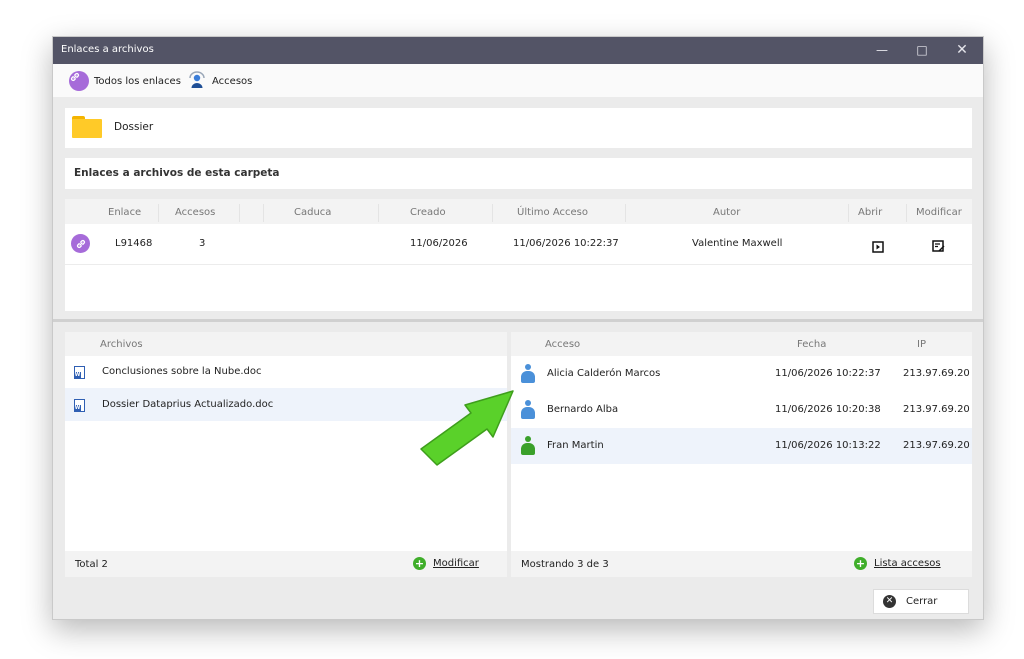 This screenshot has width=1024, height=659. Describe the element at coordinates (197, 81) in the screenshot. I see `access-user-icon` at that location.